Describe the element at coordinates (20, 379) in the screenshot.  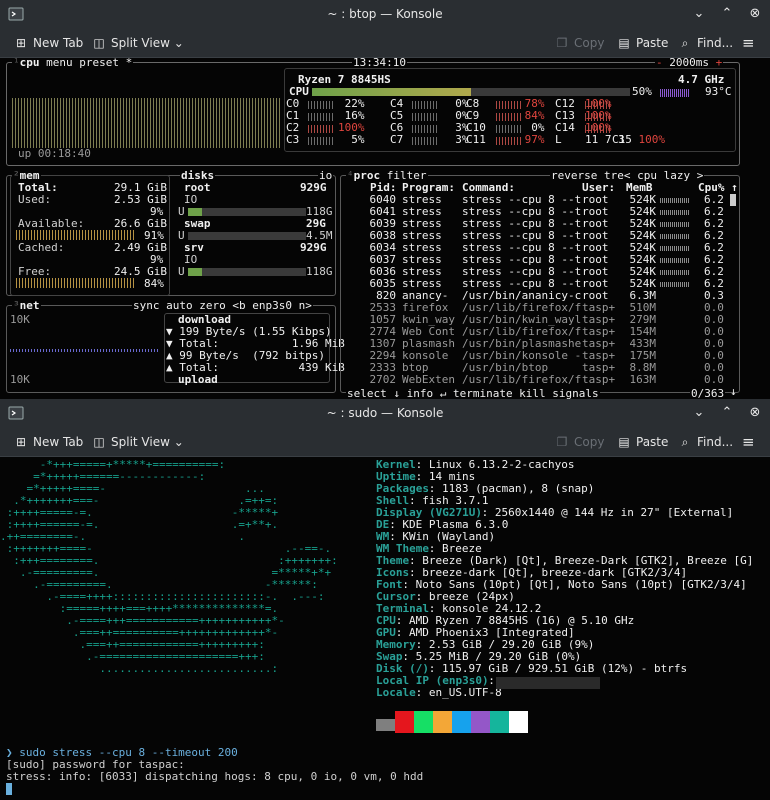
I see `net-scale-bottom: 10K` at that location.